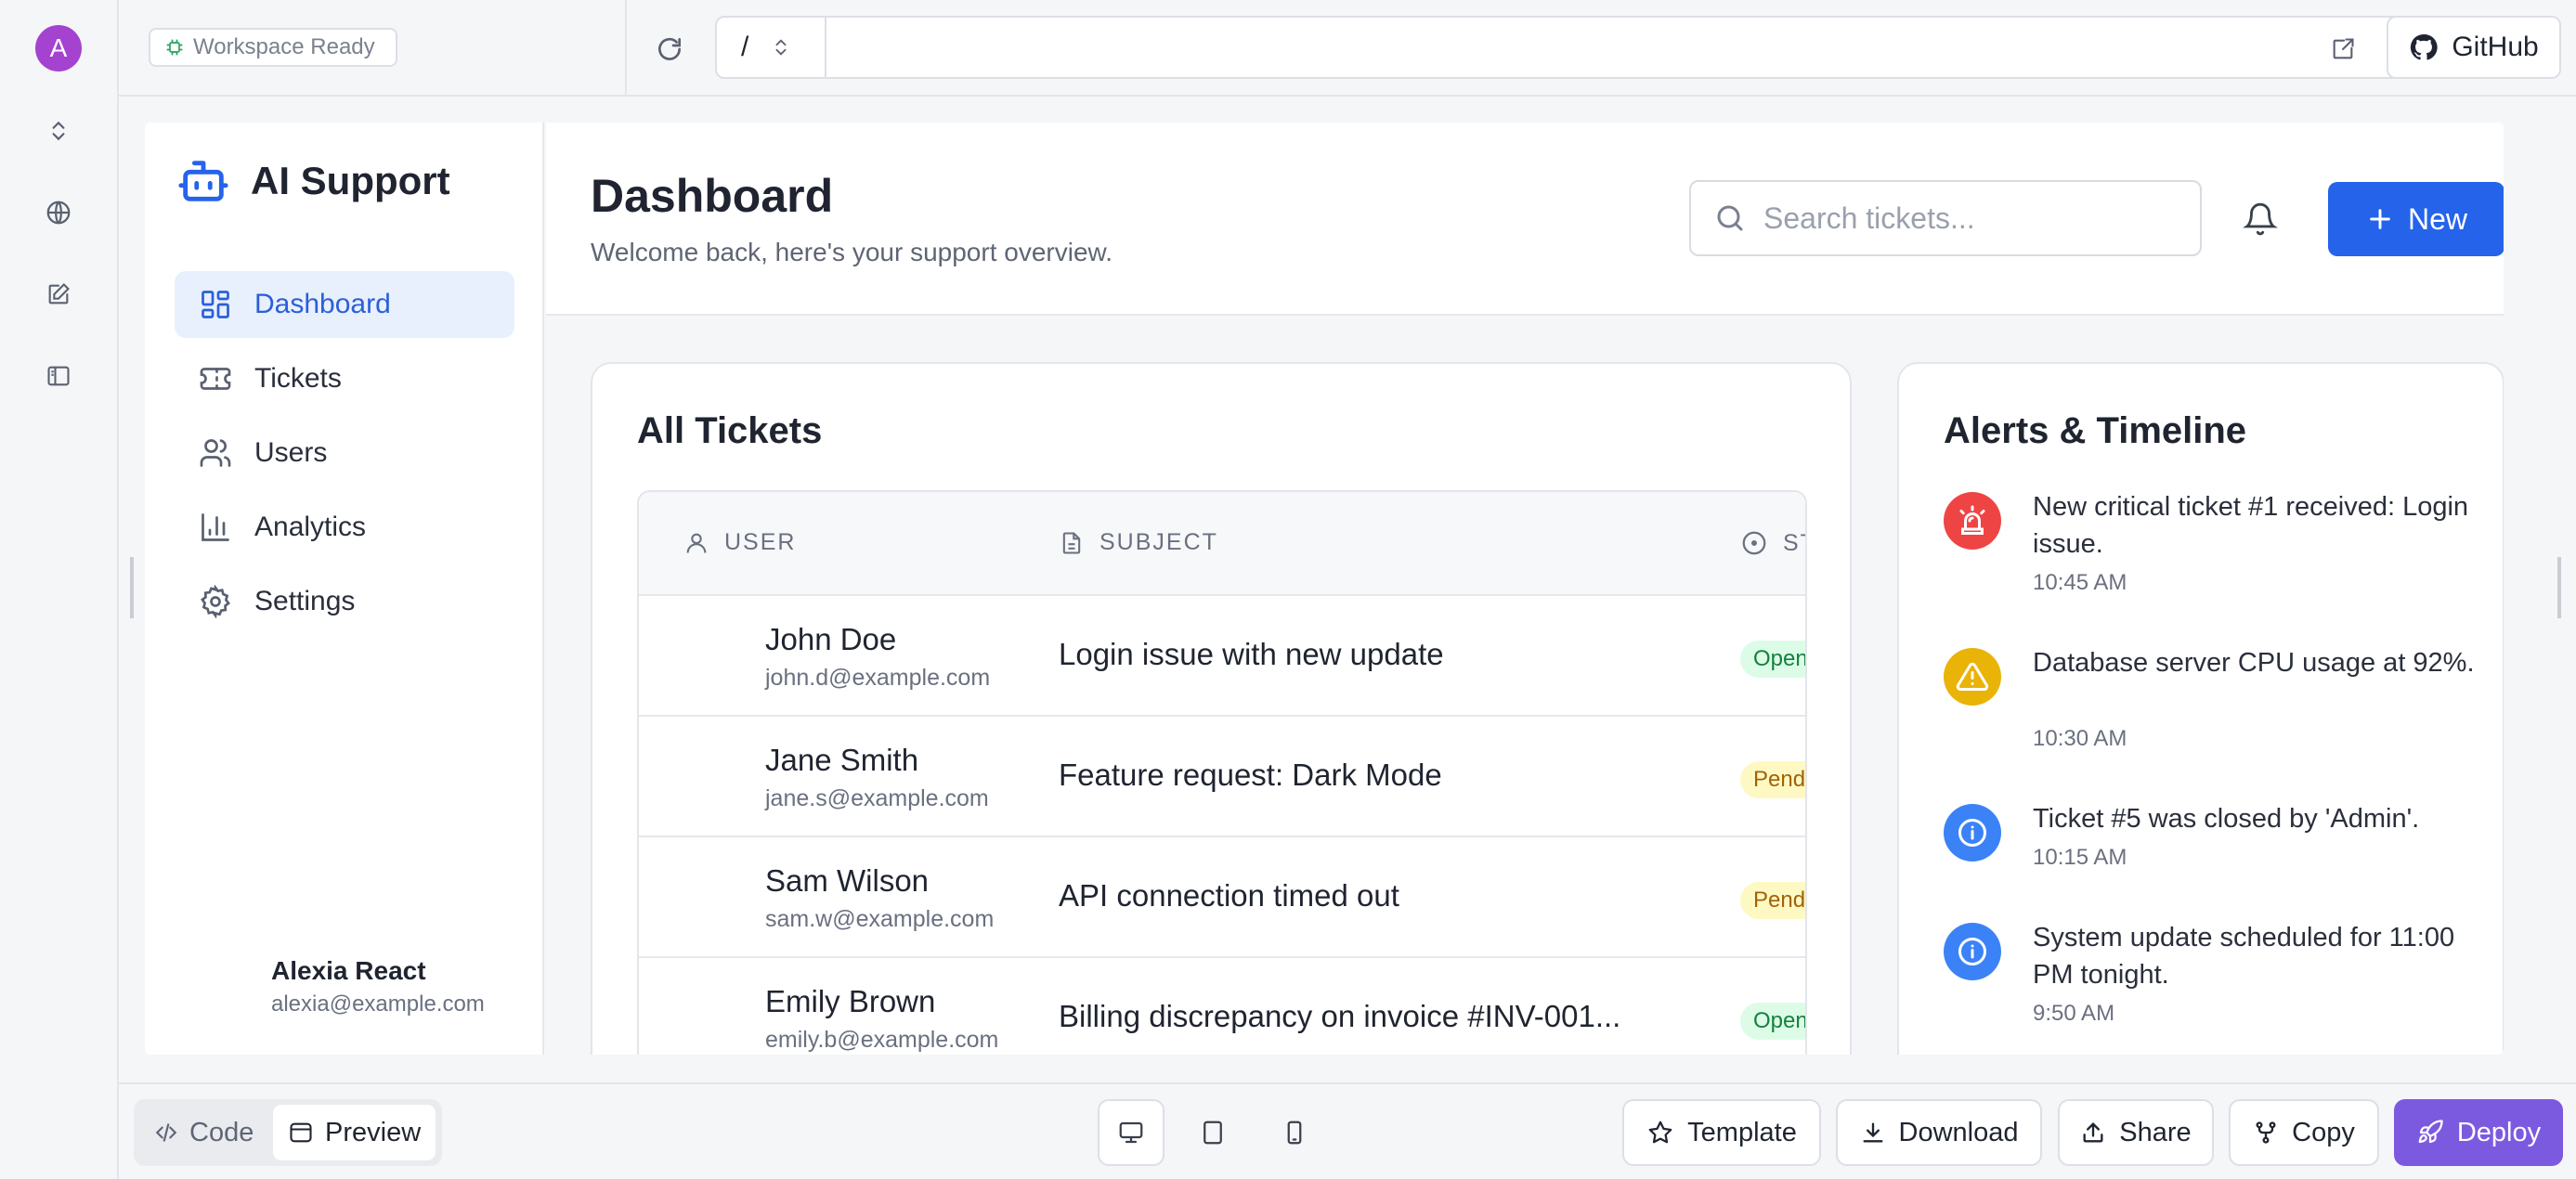 Image resolution: width=2576 pixels, height=1179 pixels. What do you see at coordinates (2437, 218) in the screenshot?
I see `new-button-label: New` at bounding box center [2437, 218].